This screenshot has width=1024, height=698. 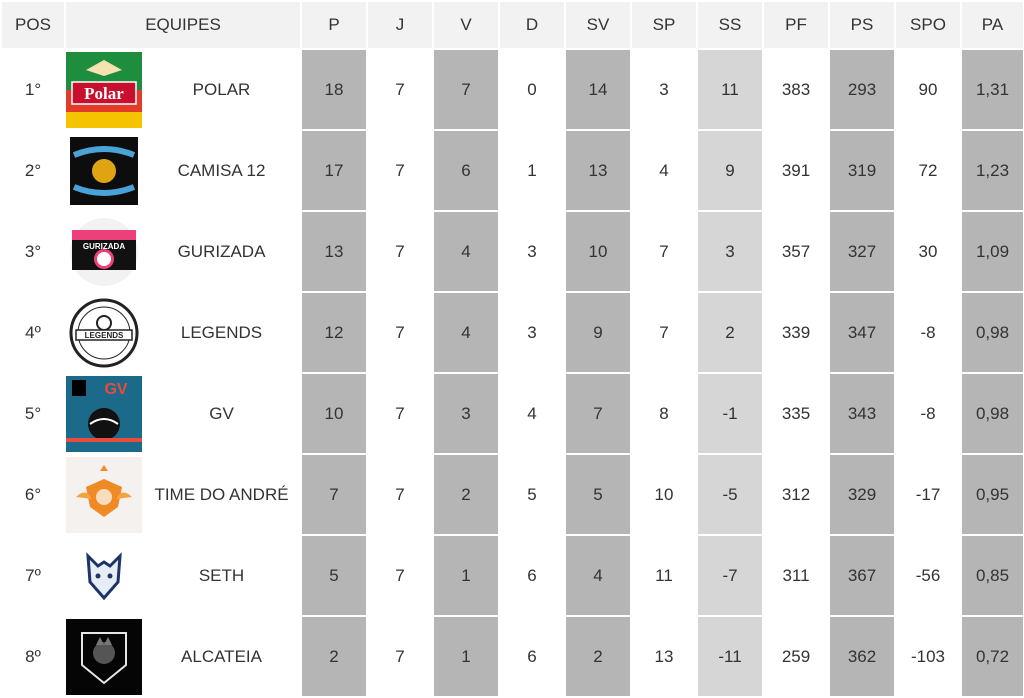 What do you see at coordinates (512, 413) in the screenshot?
I see `table-row: 5° GV GV 10 7 3 4 7 8 -1 335 343 -8 0,98` at bounding box center [512, 413].